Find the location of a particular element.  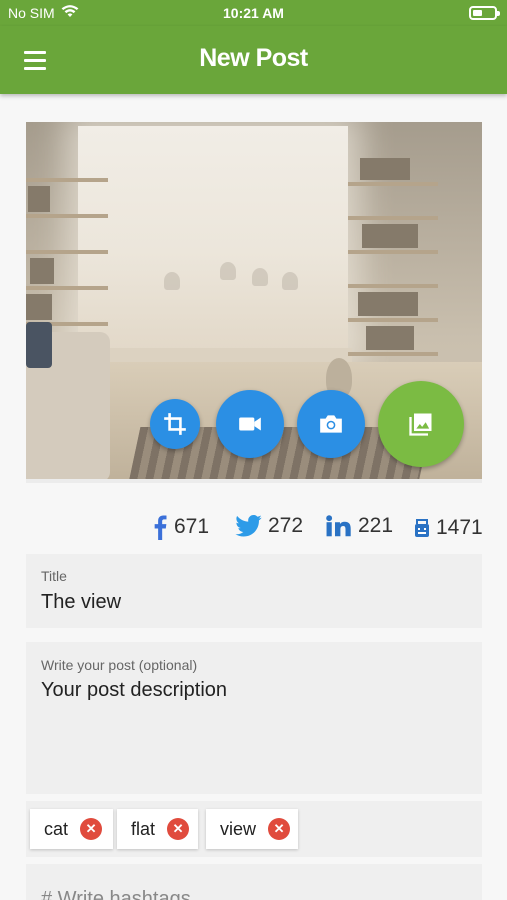

tag-label: view is located at coordinates (238, 828).